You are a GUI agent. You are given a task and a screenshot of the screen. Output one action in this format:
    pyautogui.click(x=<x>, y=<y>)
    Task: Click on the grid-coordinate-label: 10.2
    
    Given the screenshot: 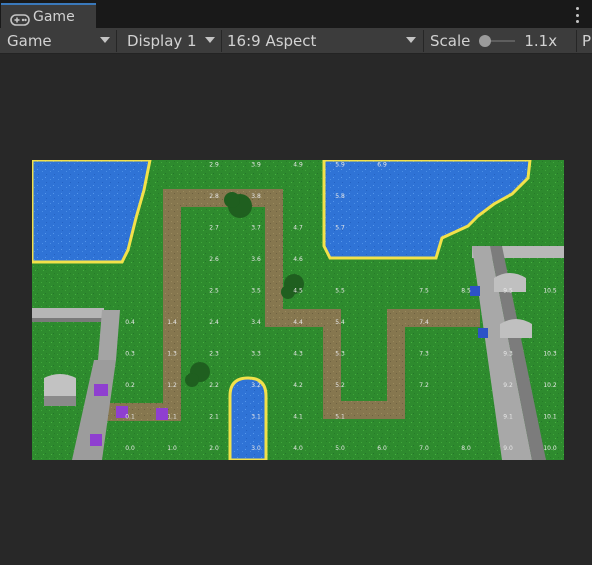 What is the action you would take?
    pyautogui.click(x=550, y=385)
    